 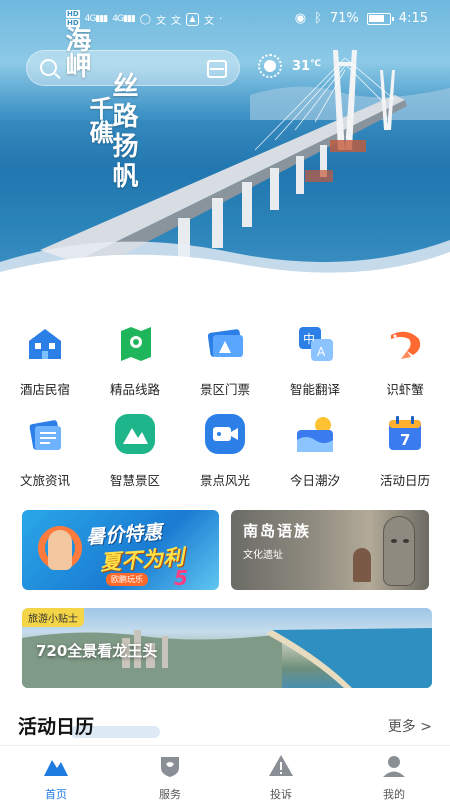 I want to click on sun-icon, so click(x=270, y=66).